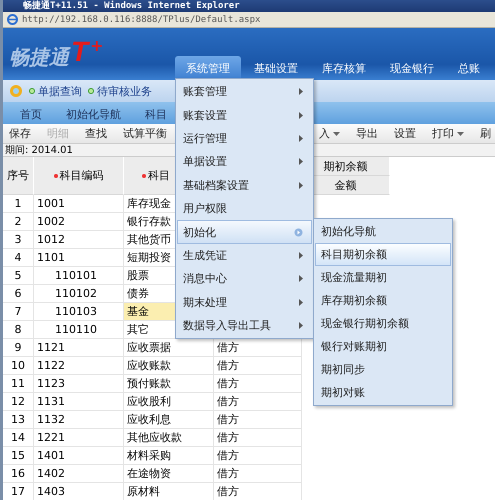 The height and width of the screenshot is (500, 495). Describe the element at coordinates (156, 114) in the screenshot. I see `page-tab: 科目` at that location.